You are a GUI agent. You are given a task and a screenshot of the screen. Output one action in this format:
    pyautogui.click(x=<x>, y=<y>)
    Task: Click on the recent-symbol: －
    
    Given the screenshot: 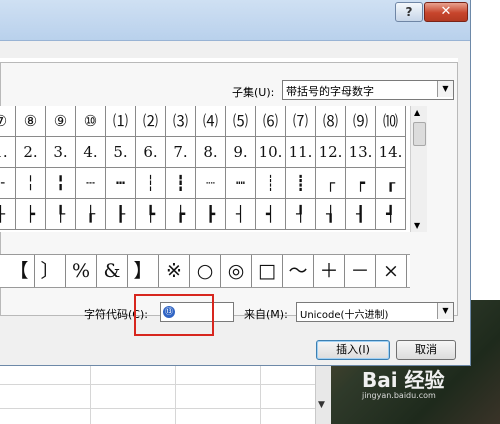 What is the action you would take?
    pyautogui.click(x=360, y=271)
    